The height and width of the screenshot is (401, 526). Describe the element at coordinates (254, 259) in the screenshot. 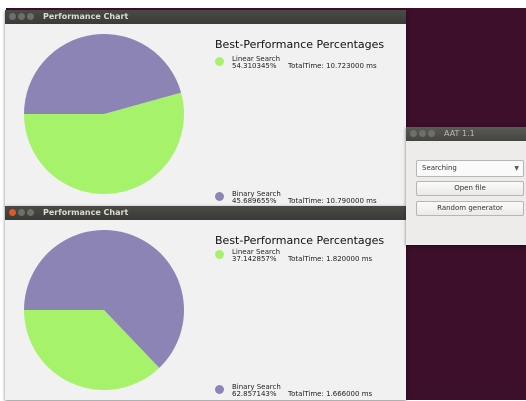

I see `legend-percent: 37.142857%` at that location.